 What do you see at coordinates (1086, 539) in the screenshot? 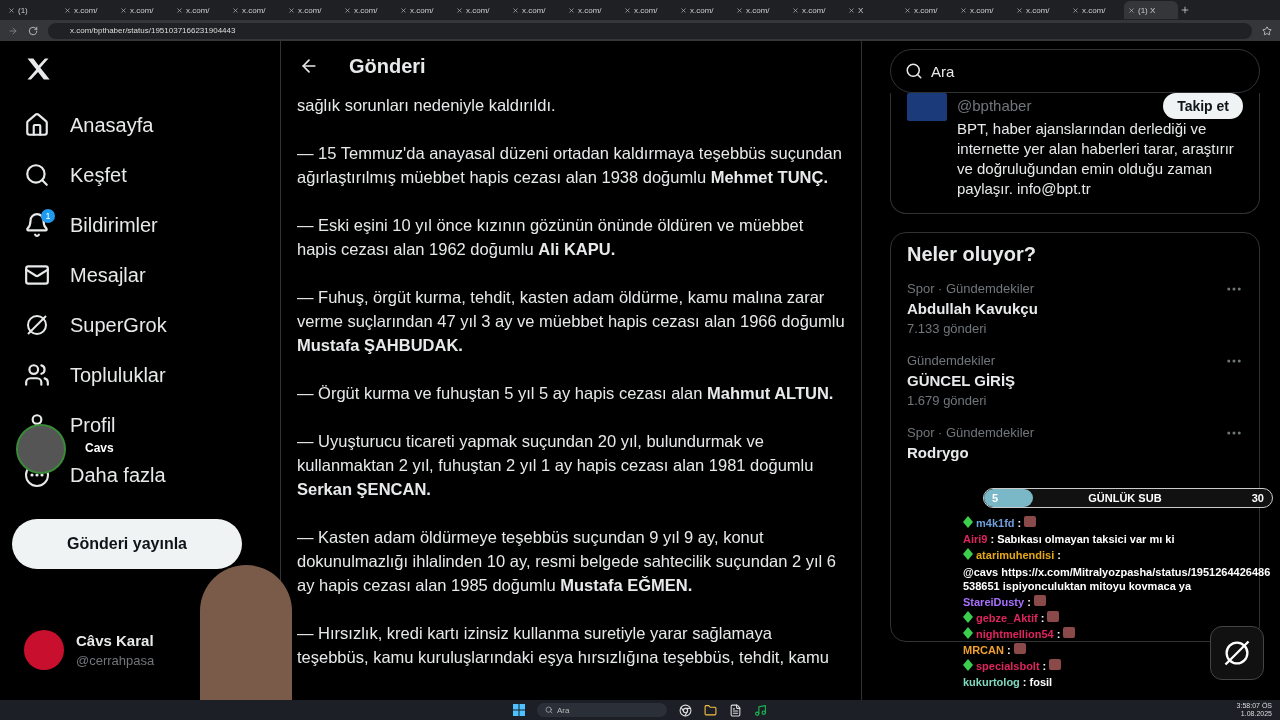
I see `chat-message: Sabıkası olmayan taksici var mı ki` at bounding box center [1086, 539].